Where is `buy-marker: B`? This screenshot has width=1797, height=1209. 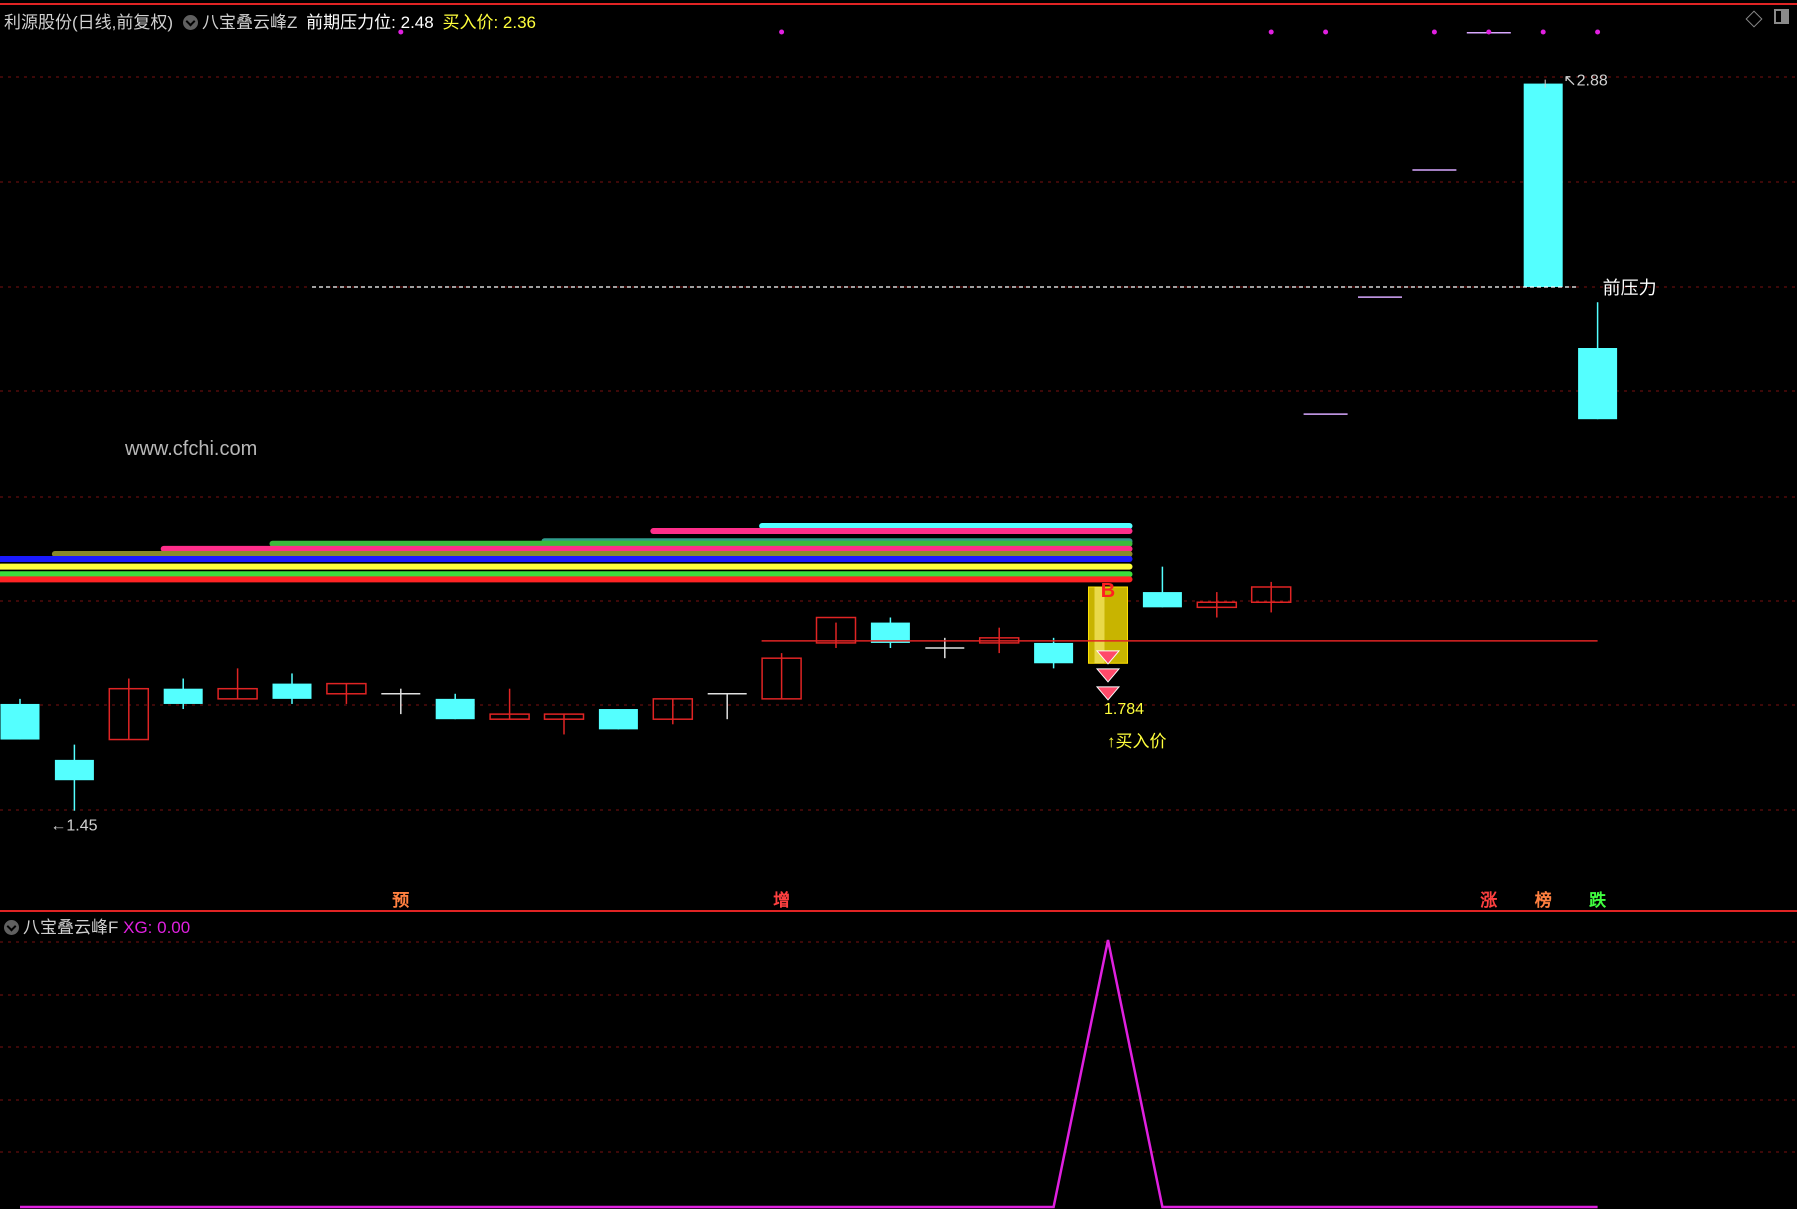
buy-marker: B is located at coordinates (1108, 591).